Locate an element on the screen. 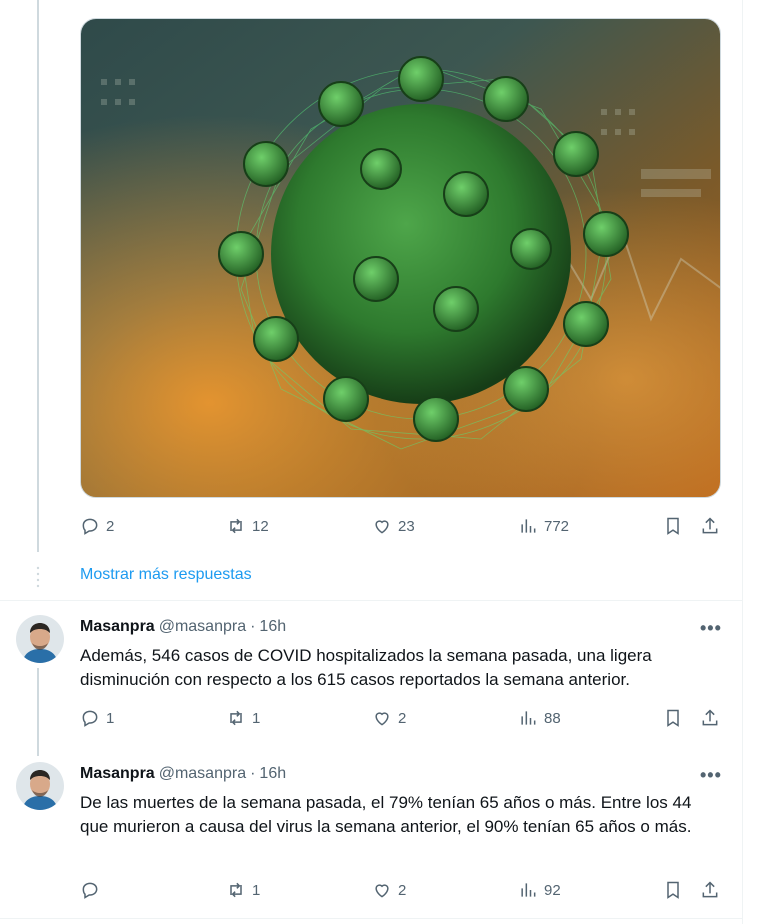 The height and width of the screenshot is (924, 760). view-count: 92 is located at coordinates (552, 890).